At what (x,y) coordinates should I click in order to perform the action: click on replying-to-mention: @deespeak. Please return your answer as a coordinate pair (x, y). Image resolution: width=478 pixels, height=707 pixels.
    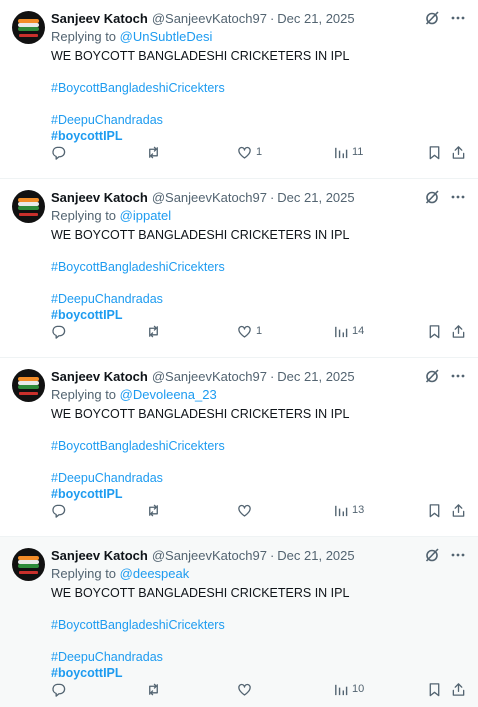
    Looking at the image, I should click on (155, 573).